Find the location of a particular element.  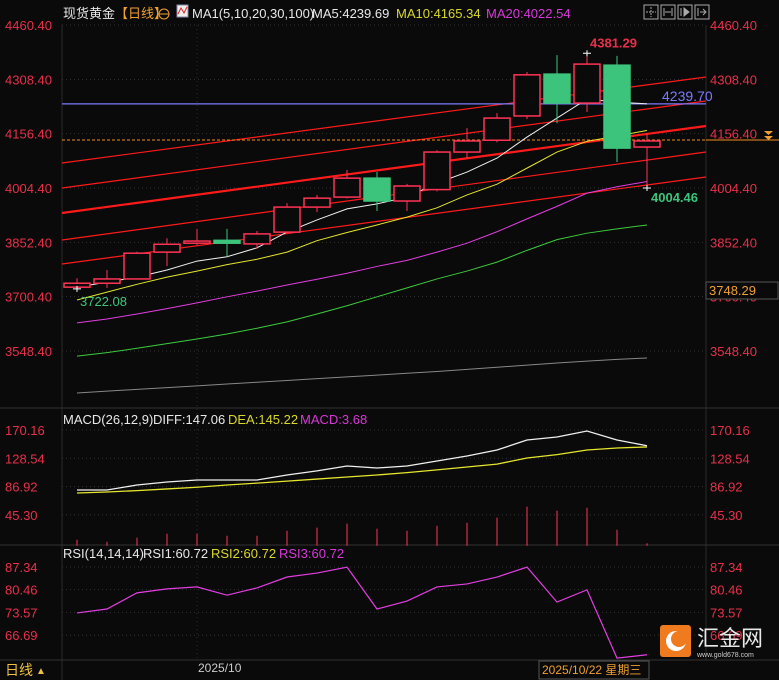

price-tick-left: 4004.40 is located at coordinates (28, 188).